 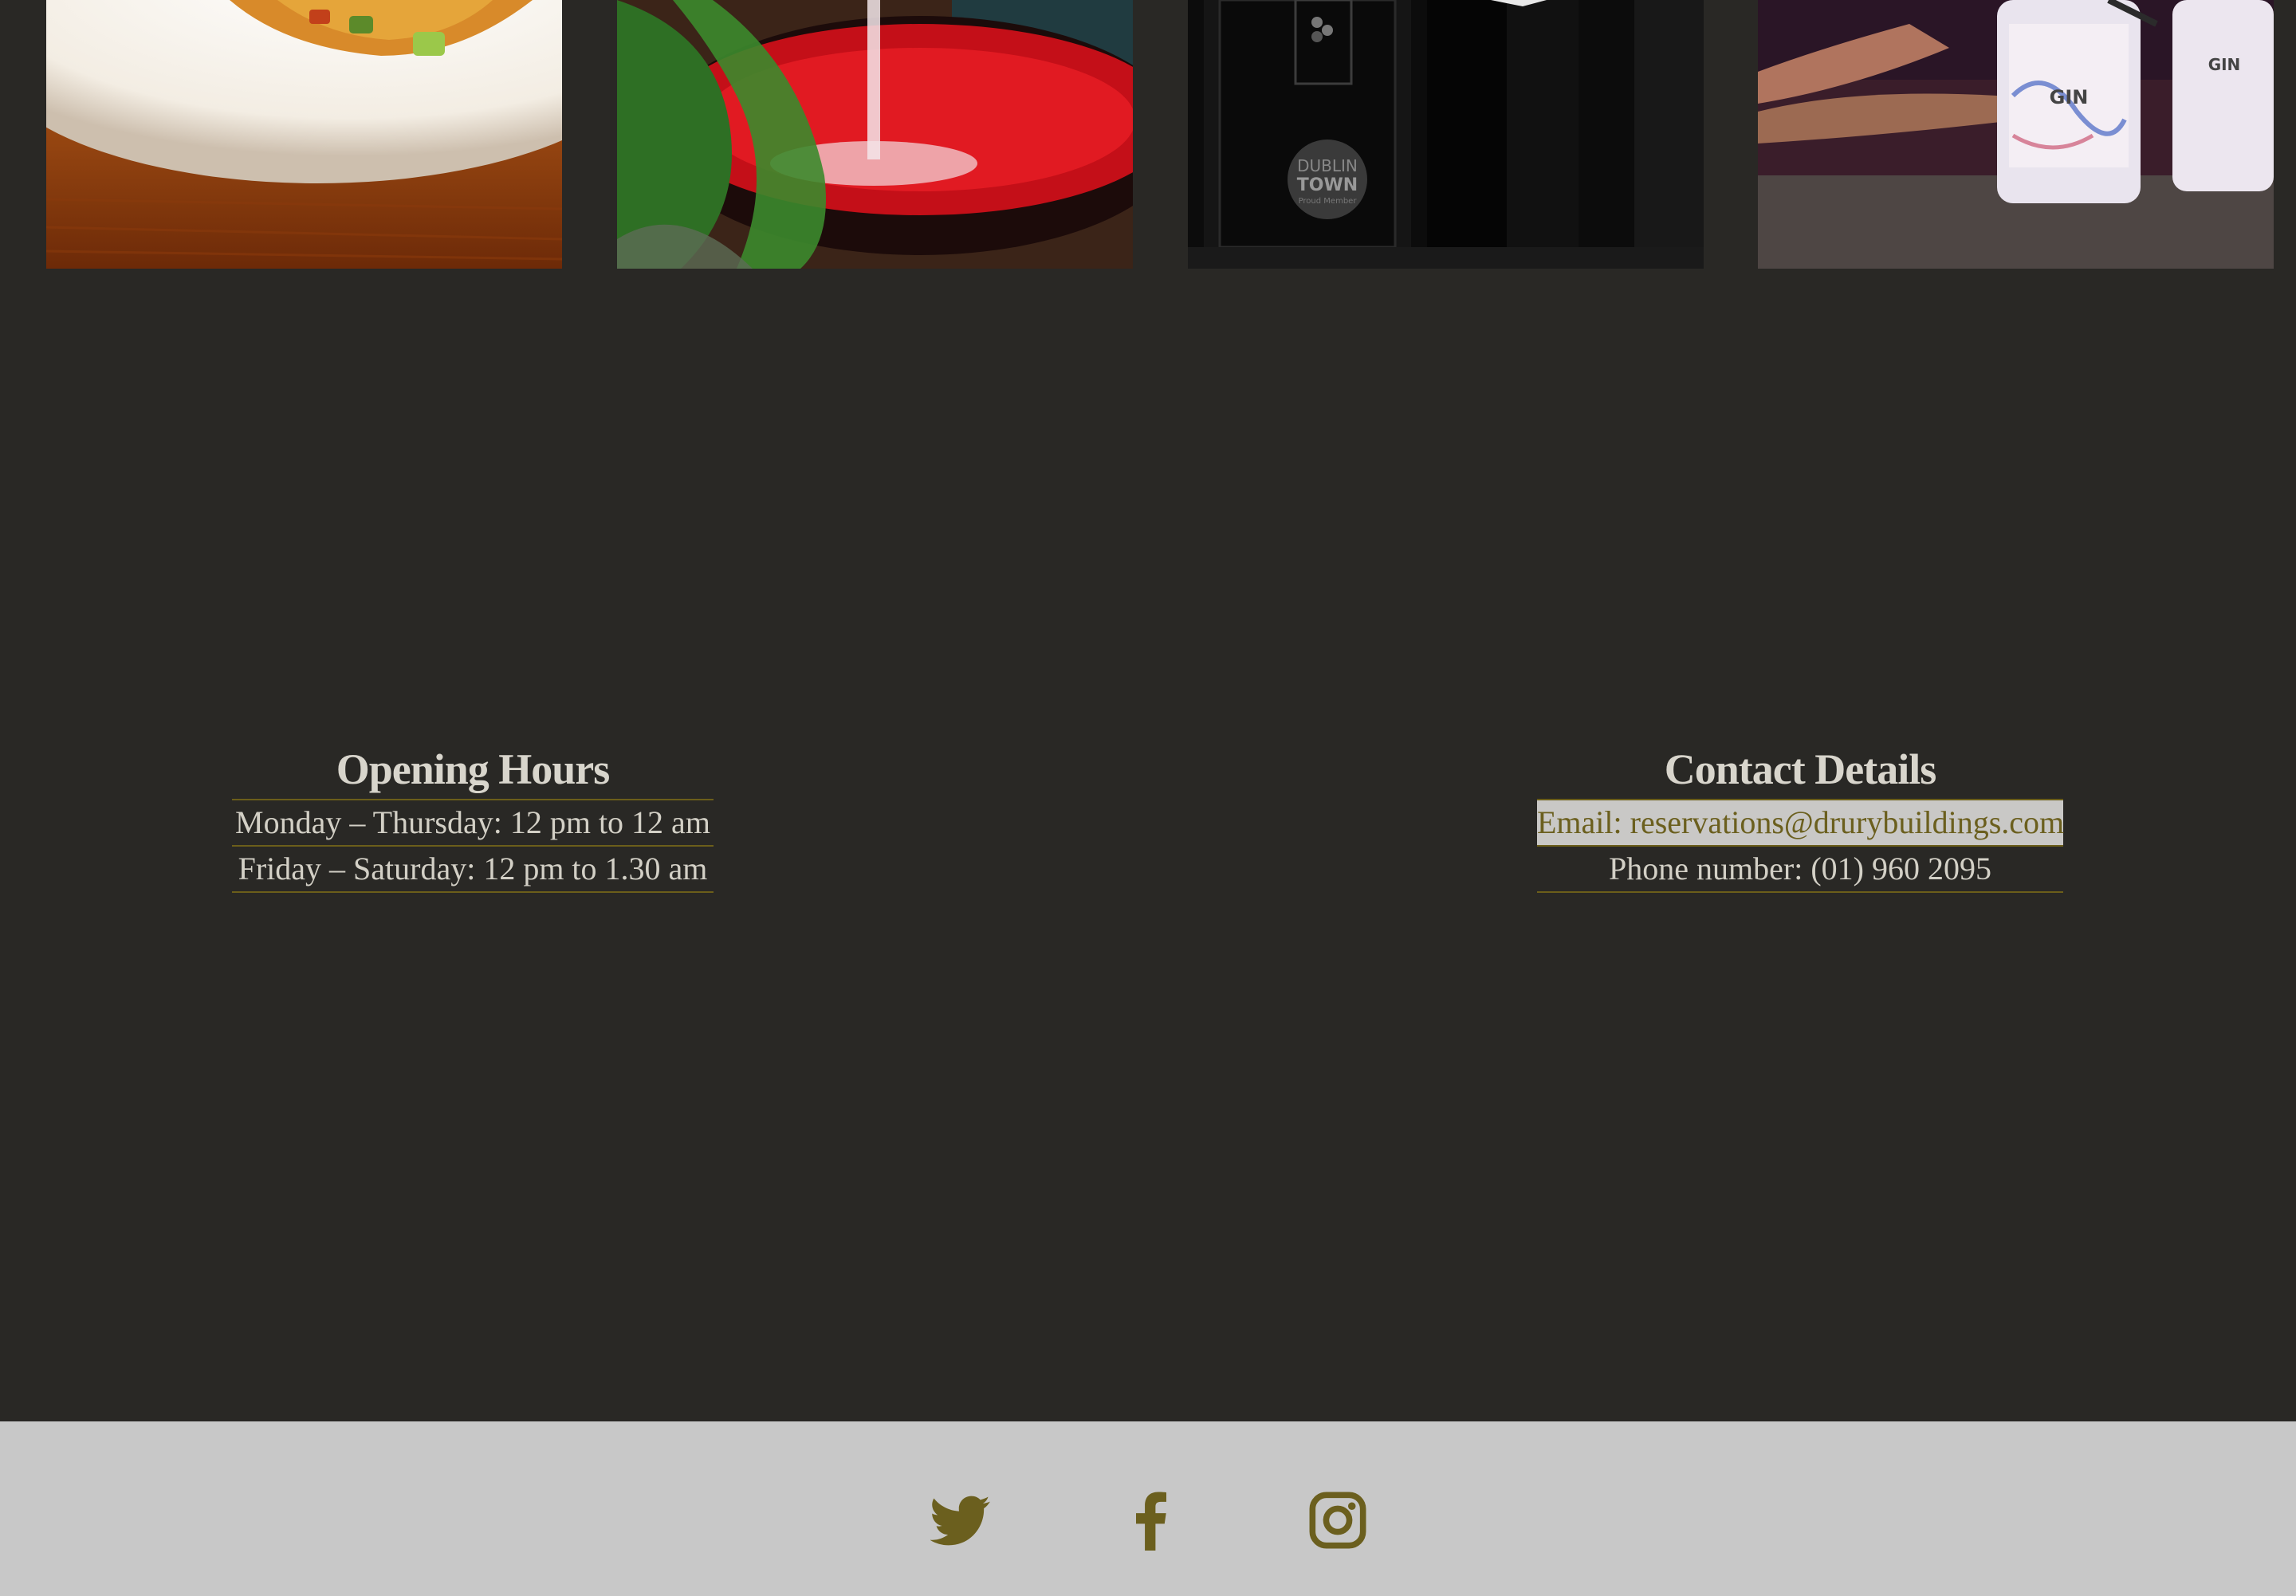 I want to click on gallery-image-doorway: DUBLIN TOWN Proud Member, so click(x=1446, y=134).